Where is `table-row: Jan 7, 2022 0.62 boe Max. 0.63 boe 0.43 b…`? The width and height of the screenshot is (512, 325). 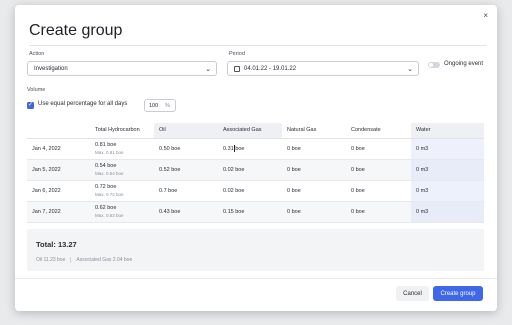
table-row: Jan 7, 2022 0.62 boe Max. 0.63 boe 0.43 b… is located at coordinates (255, 212).